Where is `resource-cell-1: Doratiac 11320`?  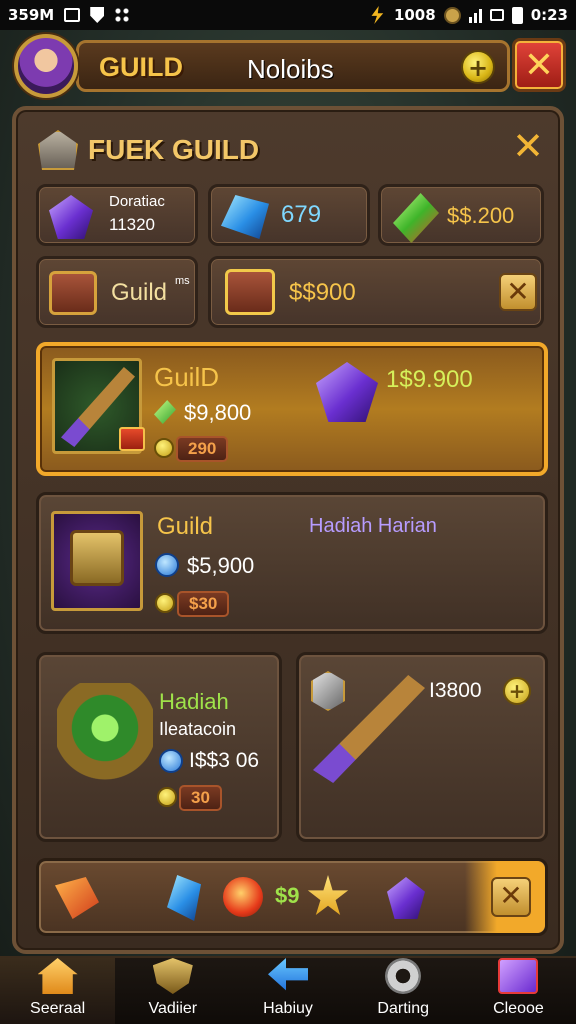
resource-cell-1: Doratiac 11320 is located at coordinates (117, 215).